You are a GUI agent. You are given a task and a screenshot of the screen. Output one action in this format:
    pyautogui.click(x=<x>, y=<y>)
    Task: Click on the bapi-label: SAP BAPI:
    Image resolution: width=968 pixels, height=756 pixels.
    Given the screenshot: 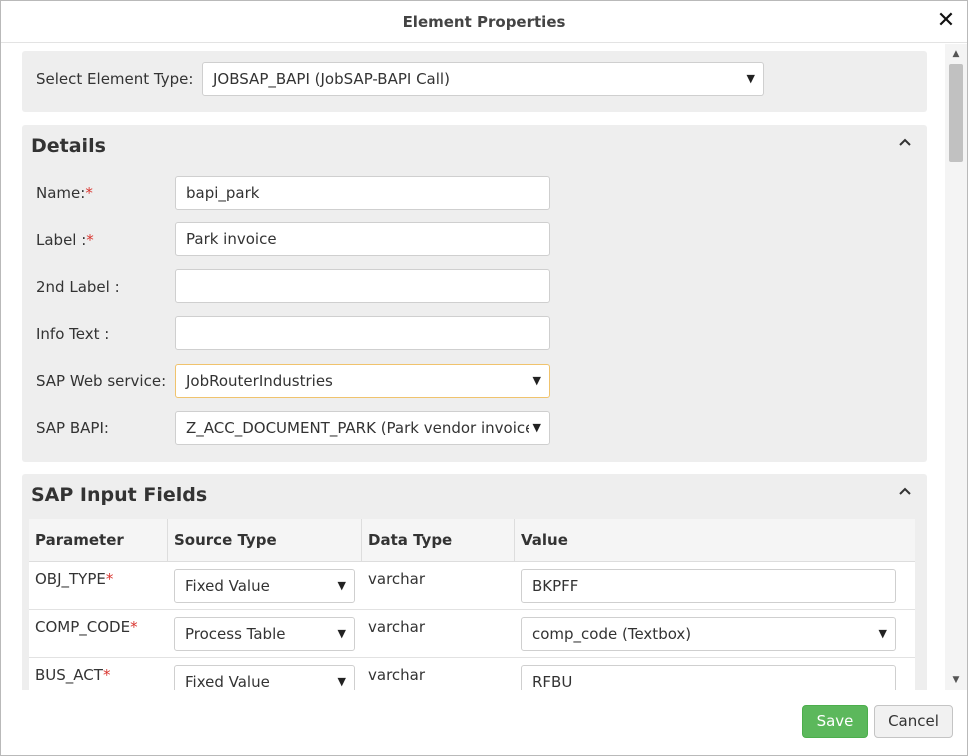 What is the action you would take?
    pyautogui.click(x=72, y=428)
    